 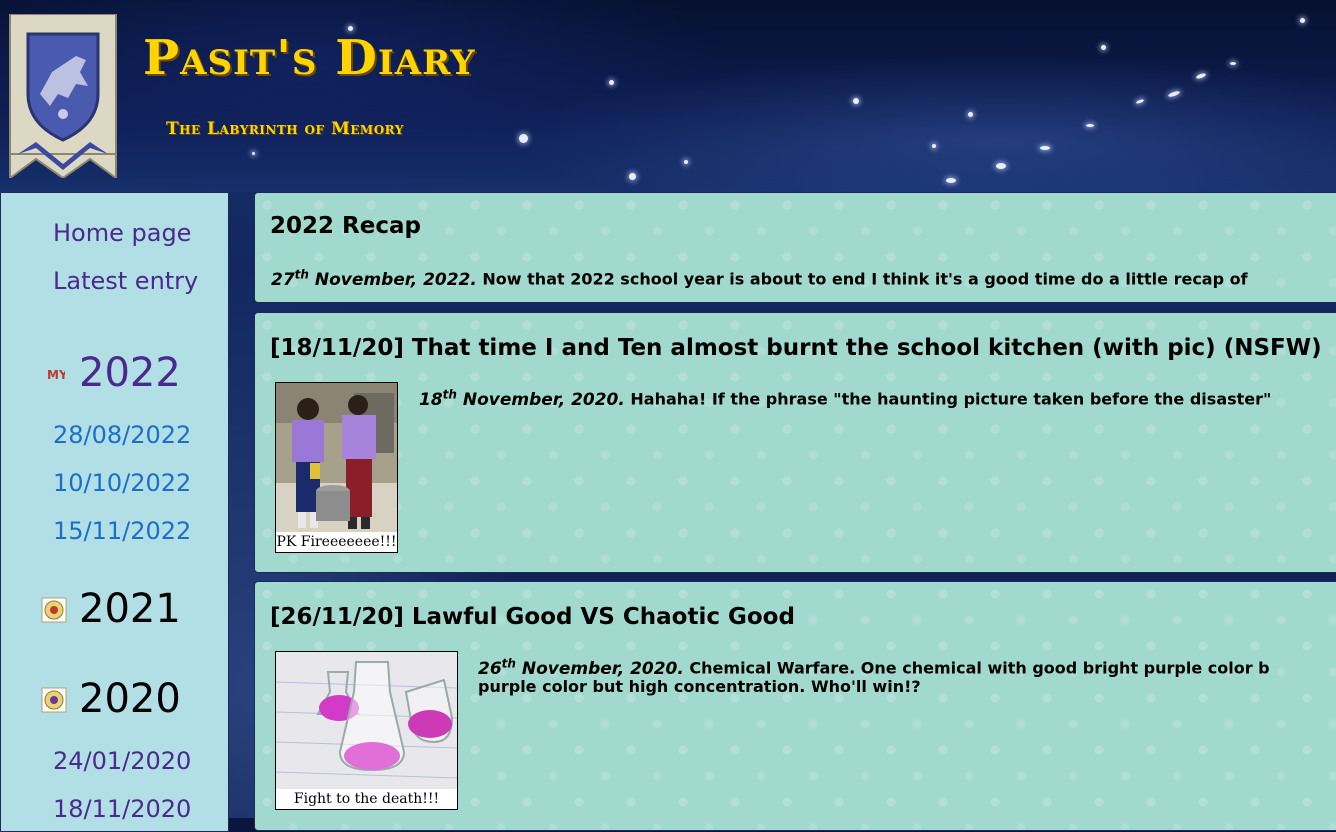 I want to click on date-link-15-11-2022: 15/11/2022, so click(x=122, y=531).